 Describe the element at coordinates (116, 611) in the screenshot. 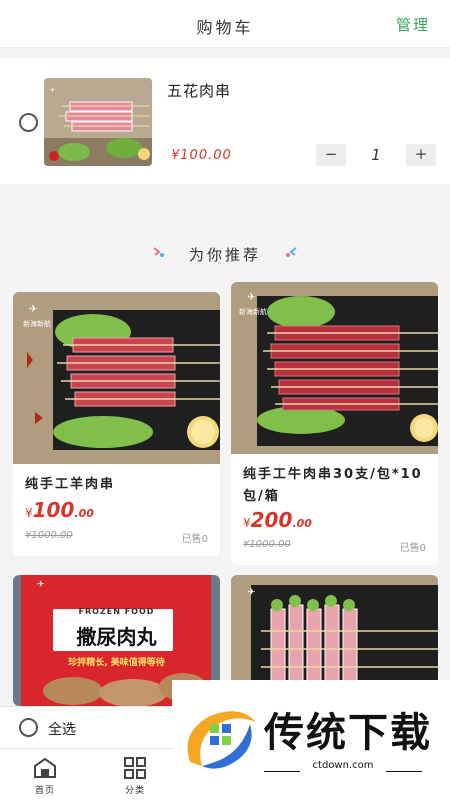

I see `bag-label: FROZEN FOOD` at that location.